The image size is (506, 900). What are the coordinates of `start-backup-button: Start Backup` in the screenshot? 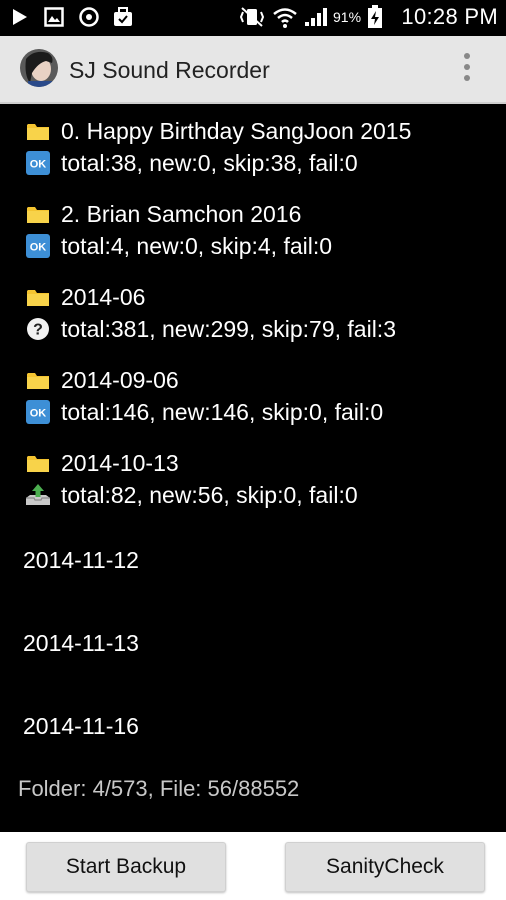 It's located at (126, 867).